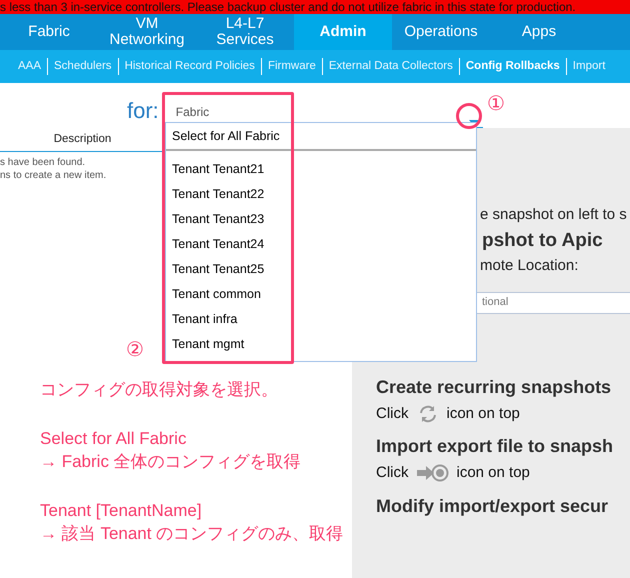  I want to click on sub-nav-link: Firmware, so click(291, 67).